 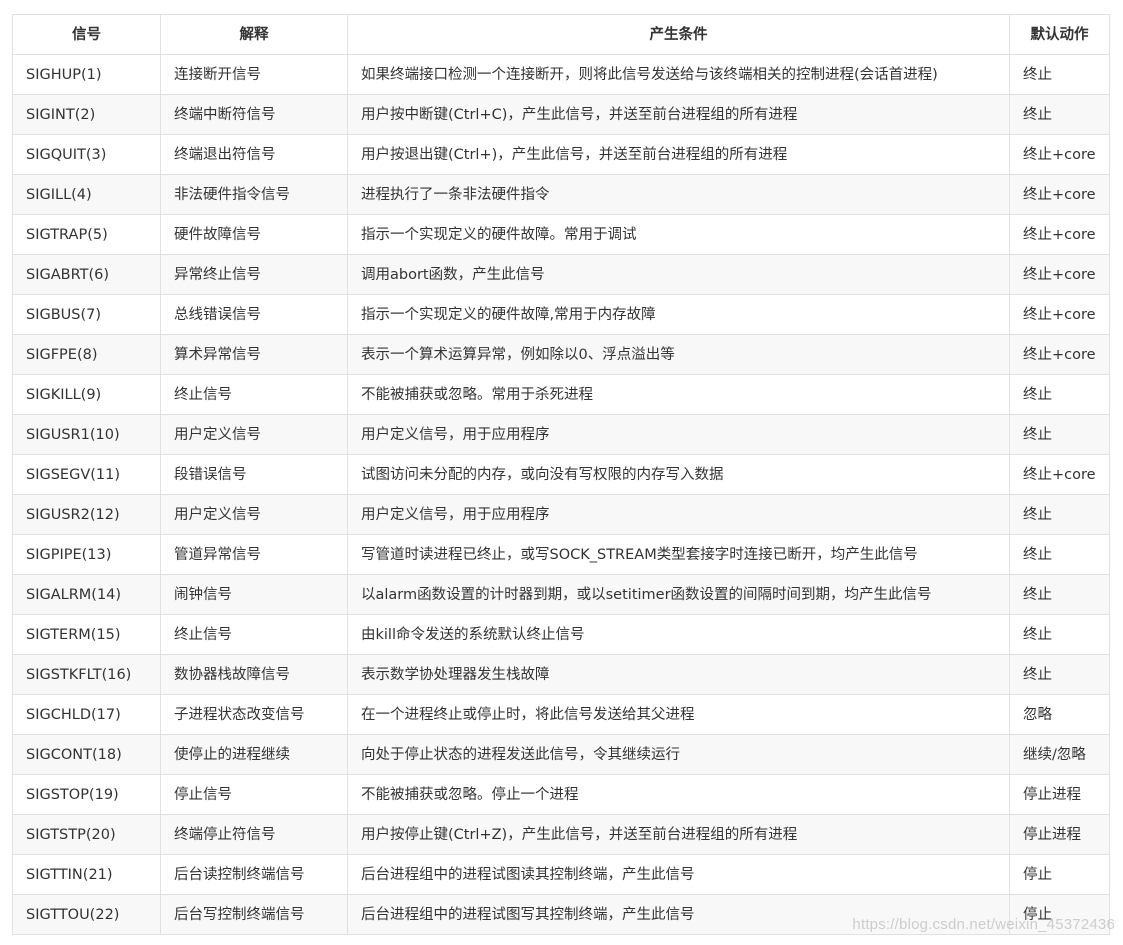 I want to click on watermark: https://blog.csdn.net/weixin_45372436, so click(x=983, y=924).